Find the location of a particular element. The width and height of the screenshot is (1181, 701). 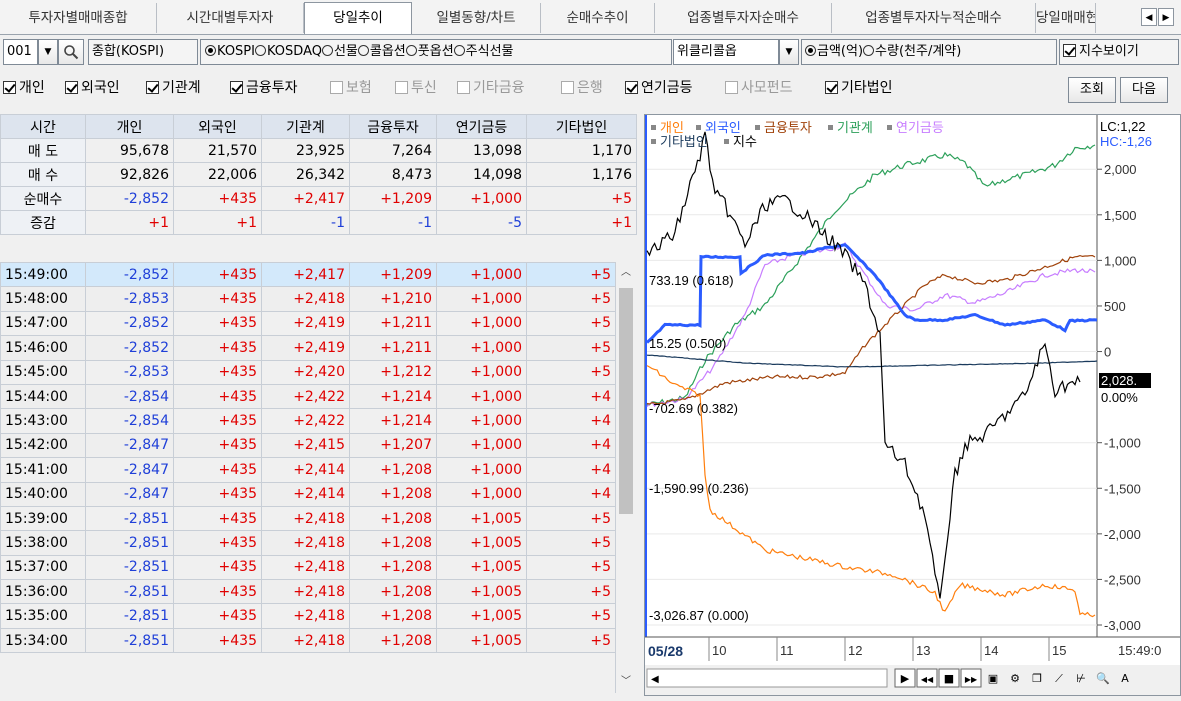

value-cell: -2,854 is located at coordinates (129, 396).